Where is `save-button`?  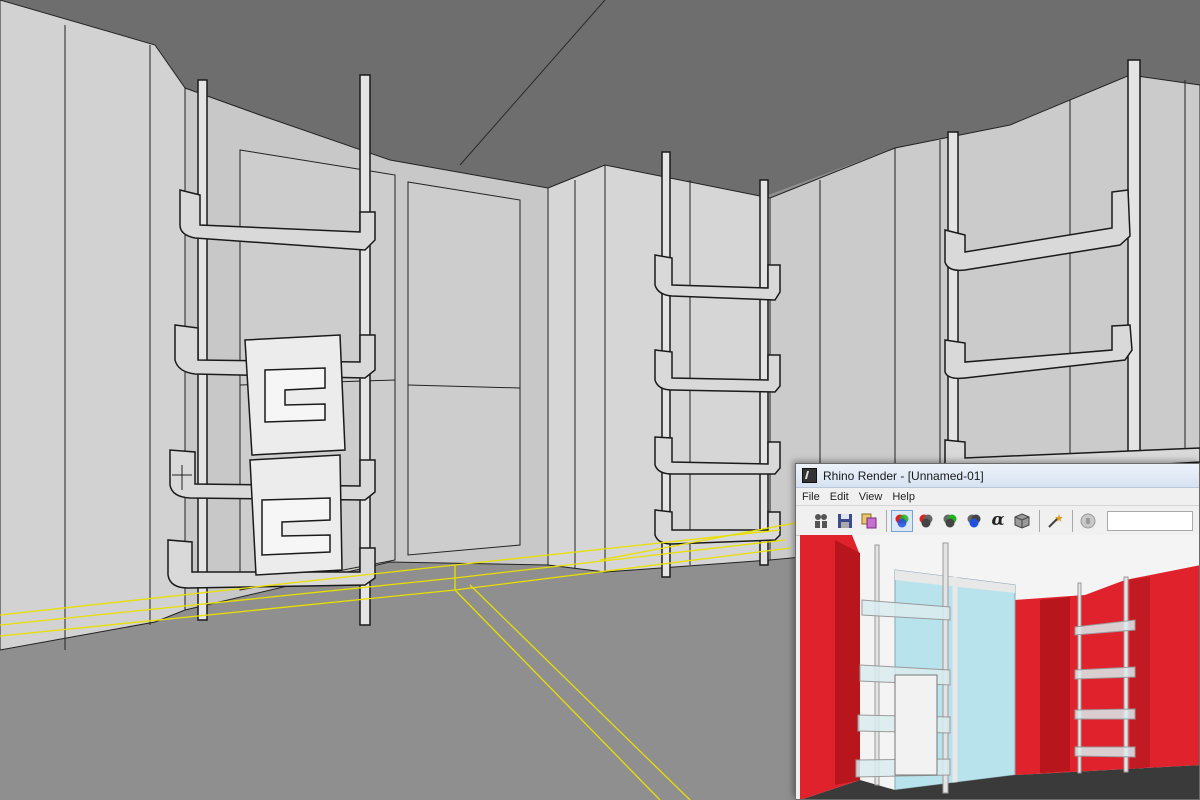 save-button is located at coordinates (845, 521).